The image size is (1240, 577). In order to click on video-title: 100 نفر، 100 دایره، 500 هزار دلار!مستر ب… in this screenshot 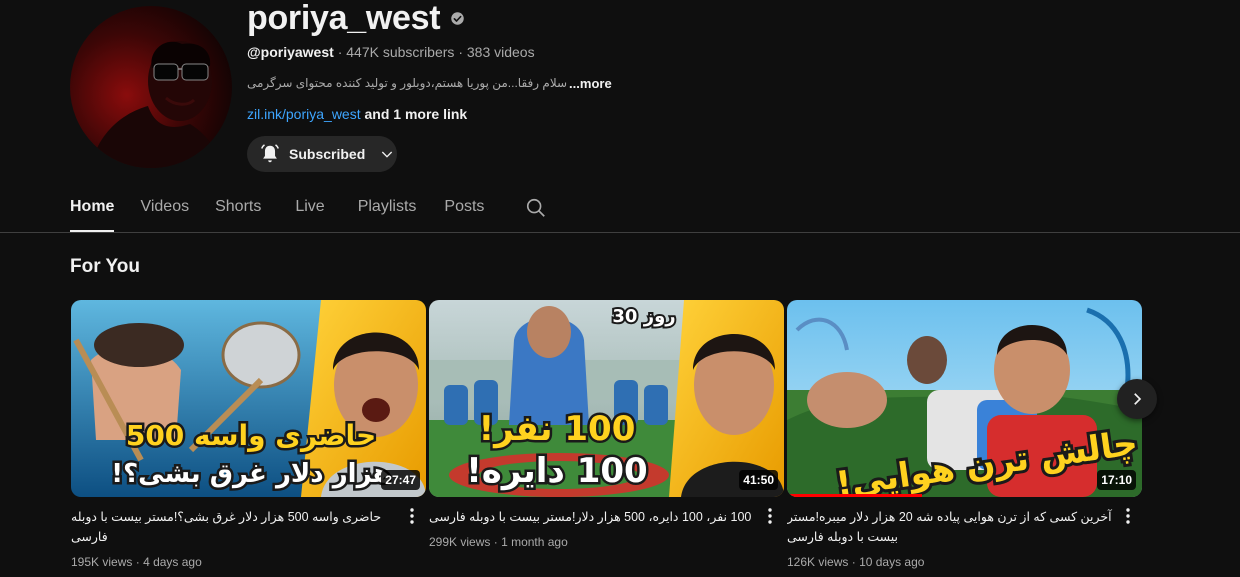, I will do `click(606, 517)`.